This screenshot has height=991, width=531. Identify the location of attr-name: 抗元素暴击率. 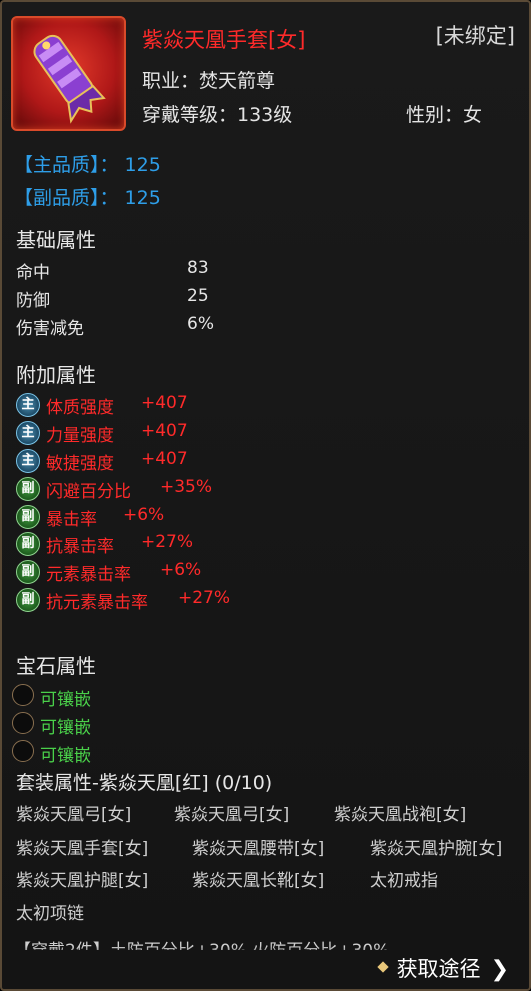
(97, 603).